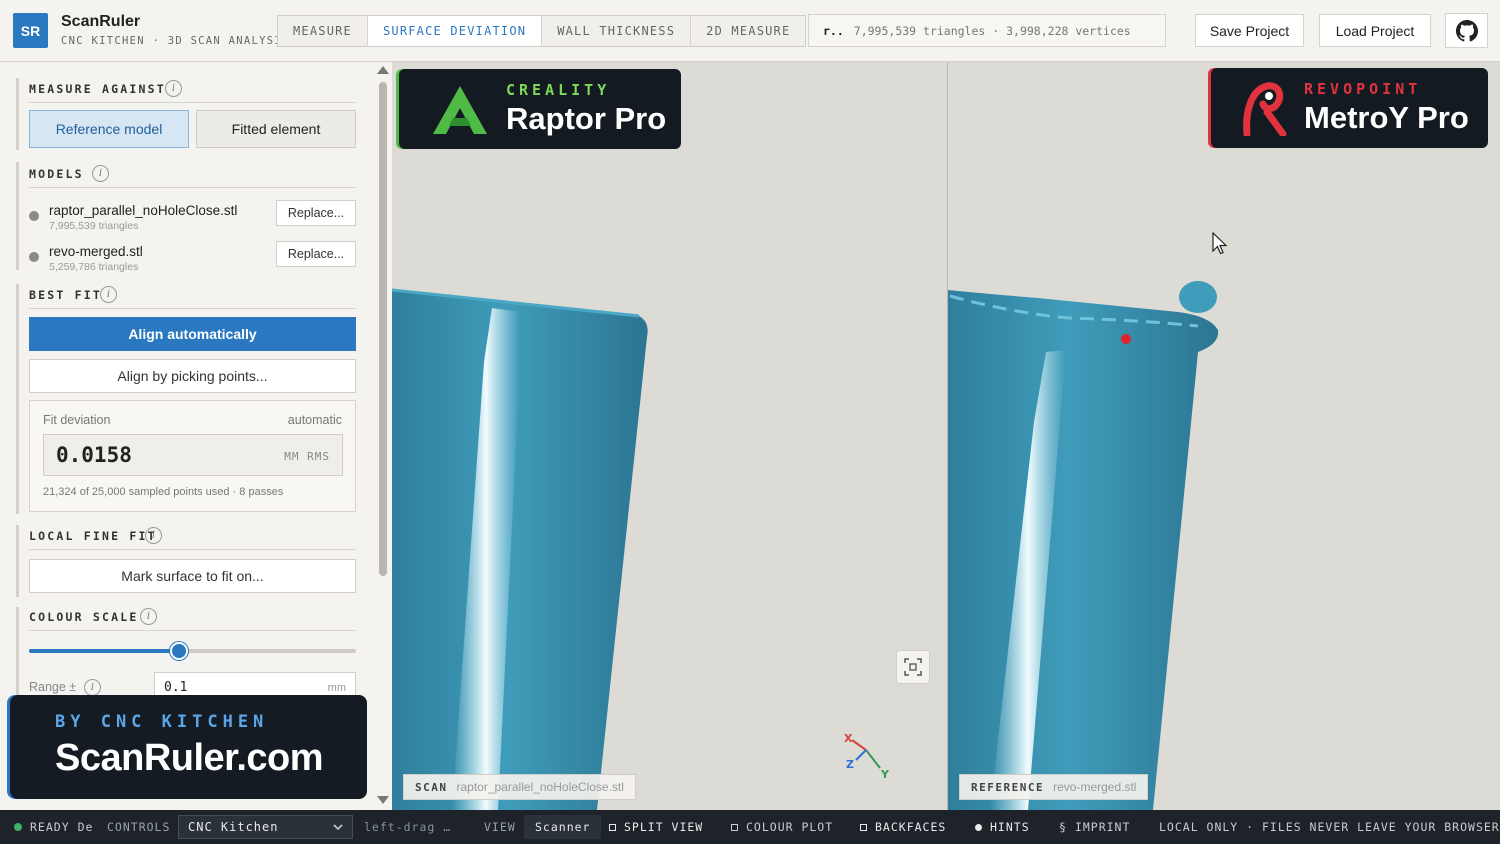 This screenshot has height=844, width=1500. Describe the element at coordinates (383, 800) in the screenshot. I see `scroll-down-arrow` at that location.